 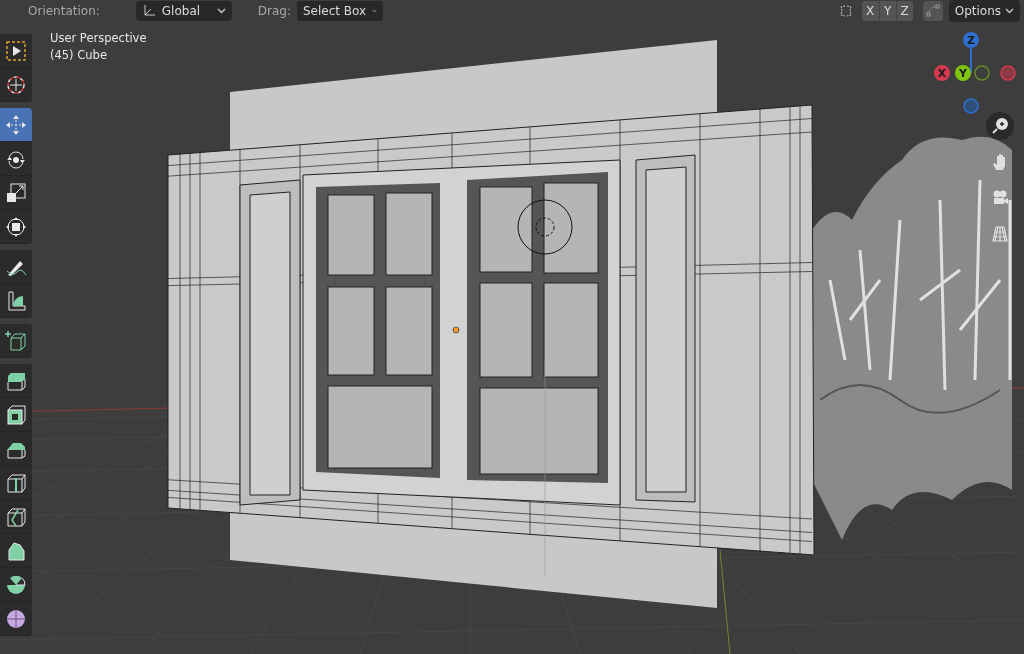 What do you see at coordinates (16, 192) in the screenshot?
I see `scale-tool-icon` at bounding box center [16, 192].